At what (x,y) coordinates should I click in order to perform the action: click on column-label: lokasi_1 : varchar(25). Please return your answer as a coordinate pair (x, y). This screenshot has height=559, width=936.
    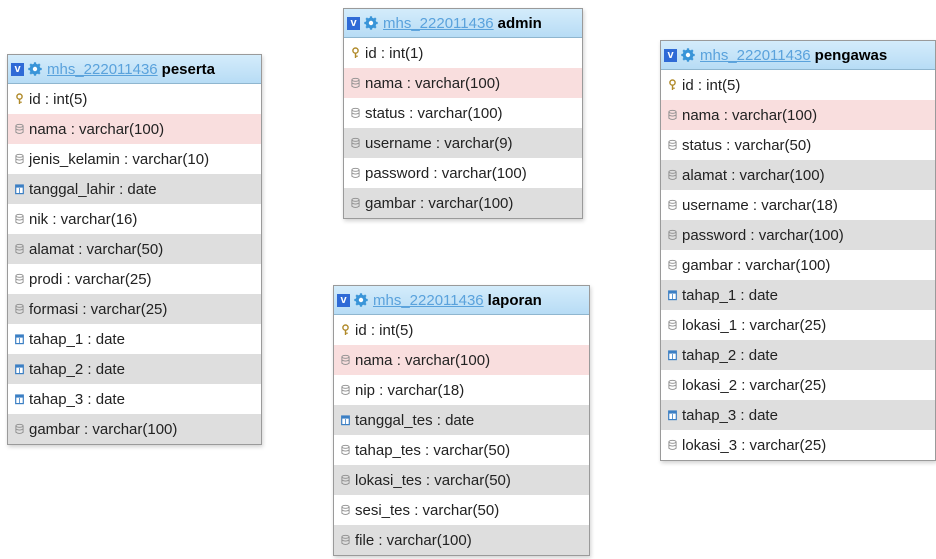
    Looking at the image, I should click on (754, 325).